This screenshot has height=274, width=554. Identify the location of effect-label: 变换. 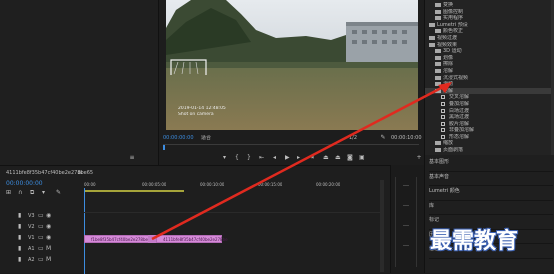
(448, 5).